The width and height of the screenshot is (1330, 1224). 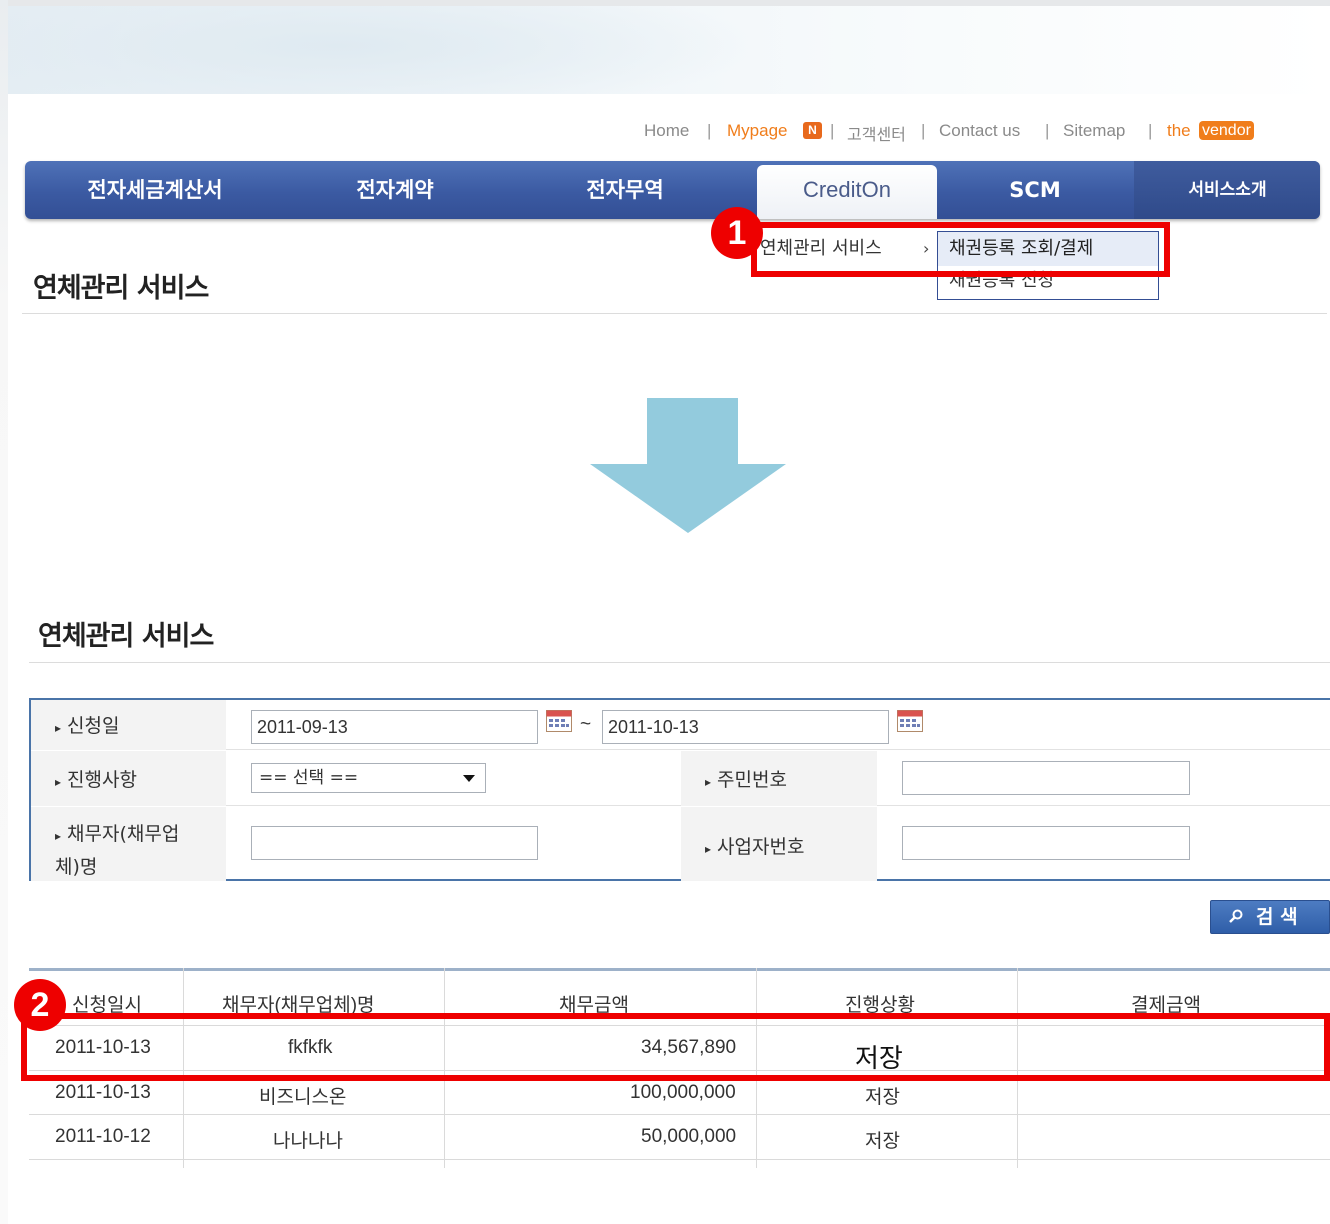 What do you see at coordinates (757, 131) in the screenshot?
I see `mypage-link: Mypage` at bounding box center [757, 131].